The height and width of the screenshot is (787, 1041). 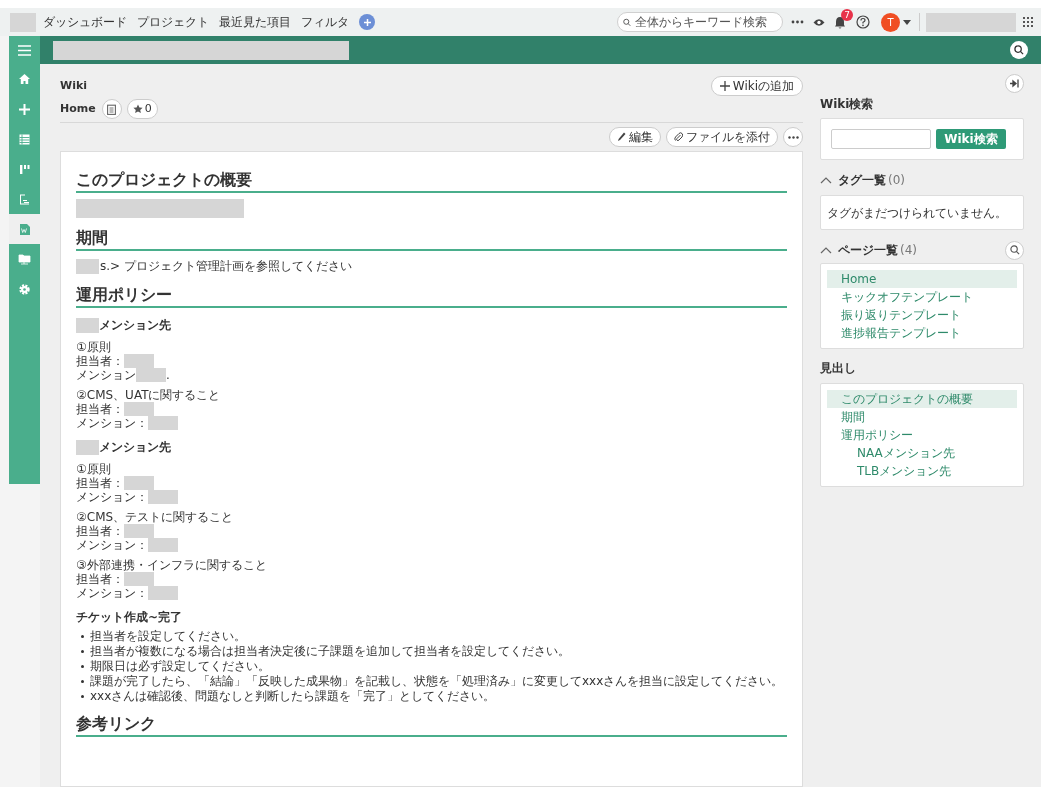 What do you see at coordinates (922, 399) in the screenshot?
I see `heading-link: このプロジェクトの概要` at bounding box center [922, 399].